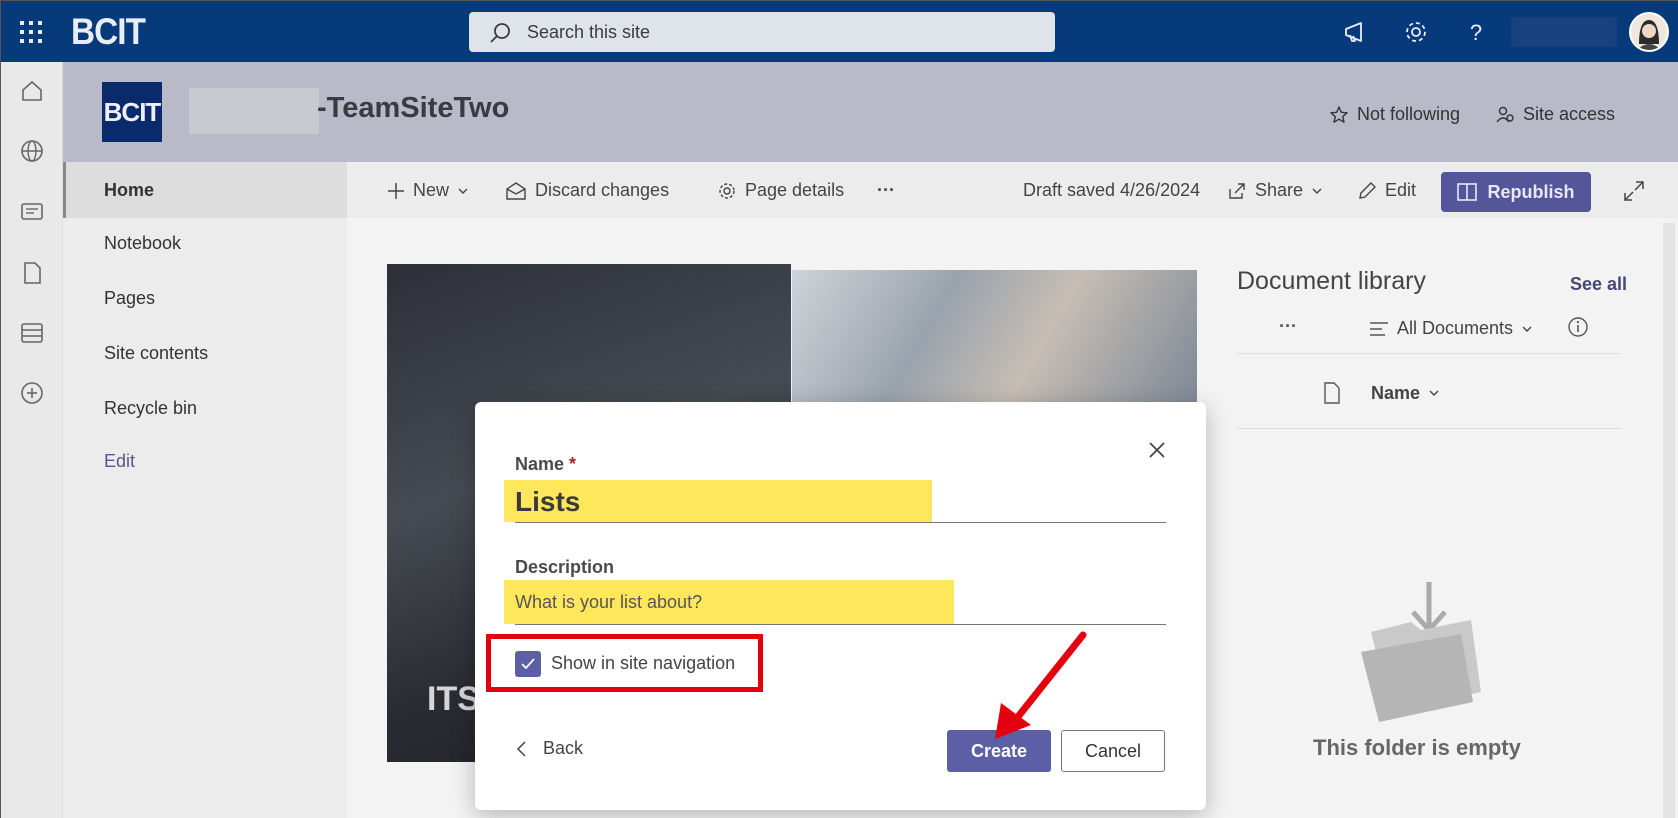 The image size is (1678, 818). What do you see at coordinates (1356, 32) in the screenshot?
I see `megaphone-icon` at bounding box center [1356, 32].